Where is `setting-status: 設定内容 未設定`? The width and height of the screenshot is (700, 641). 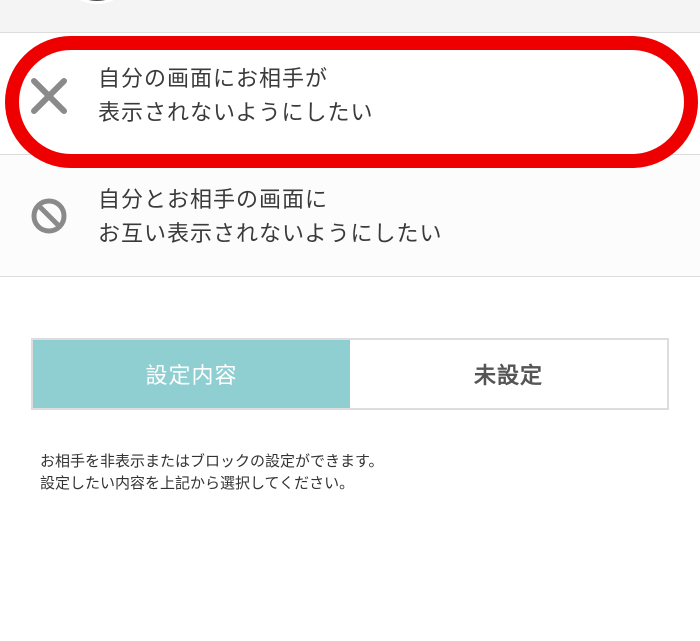 setting-status: 設定内容 未設定 is located at coordinates (350, 374).